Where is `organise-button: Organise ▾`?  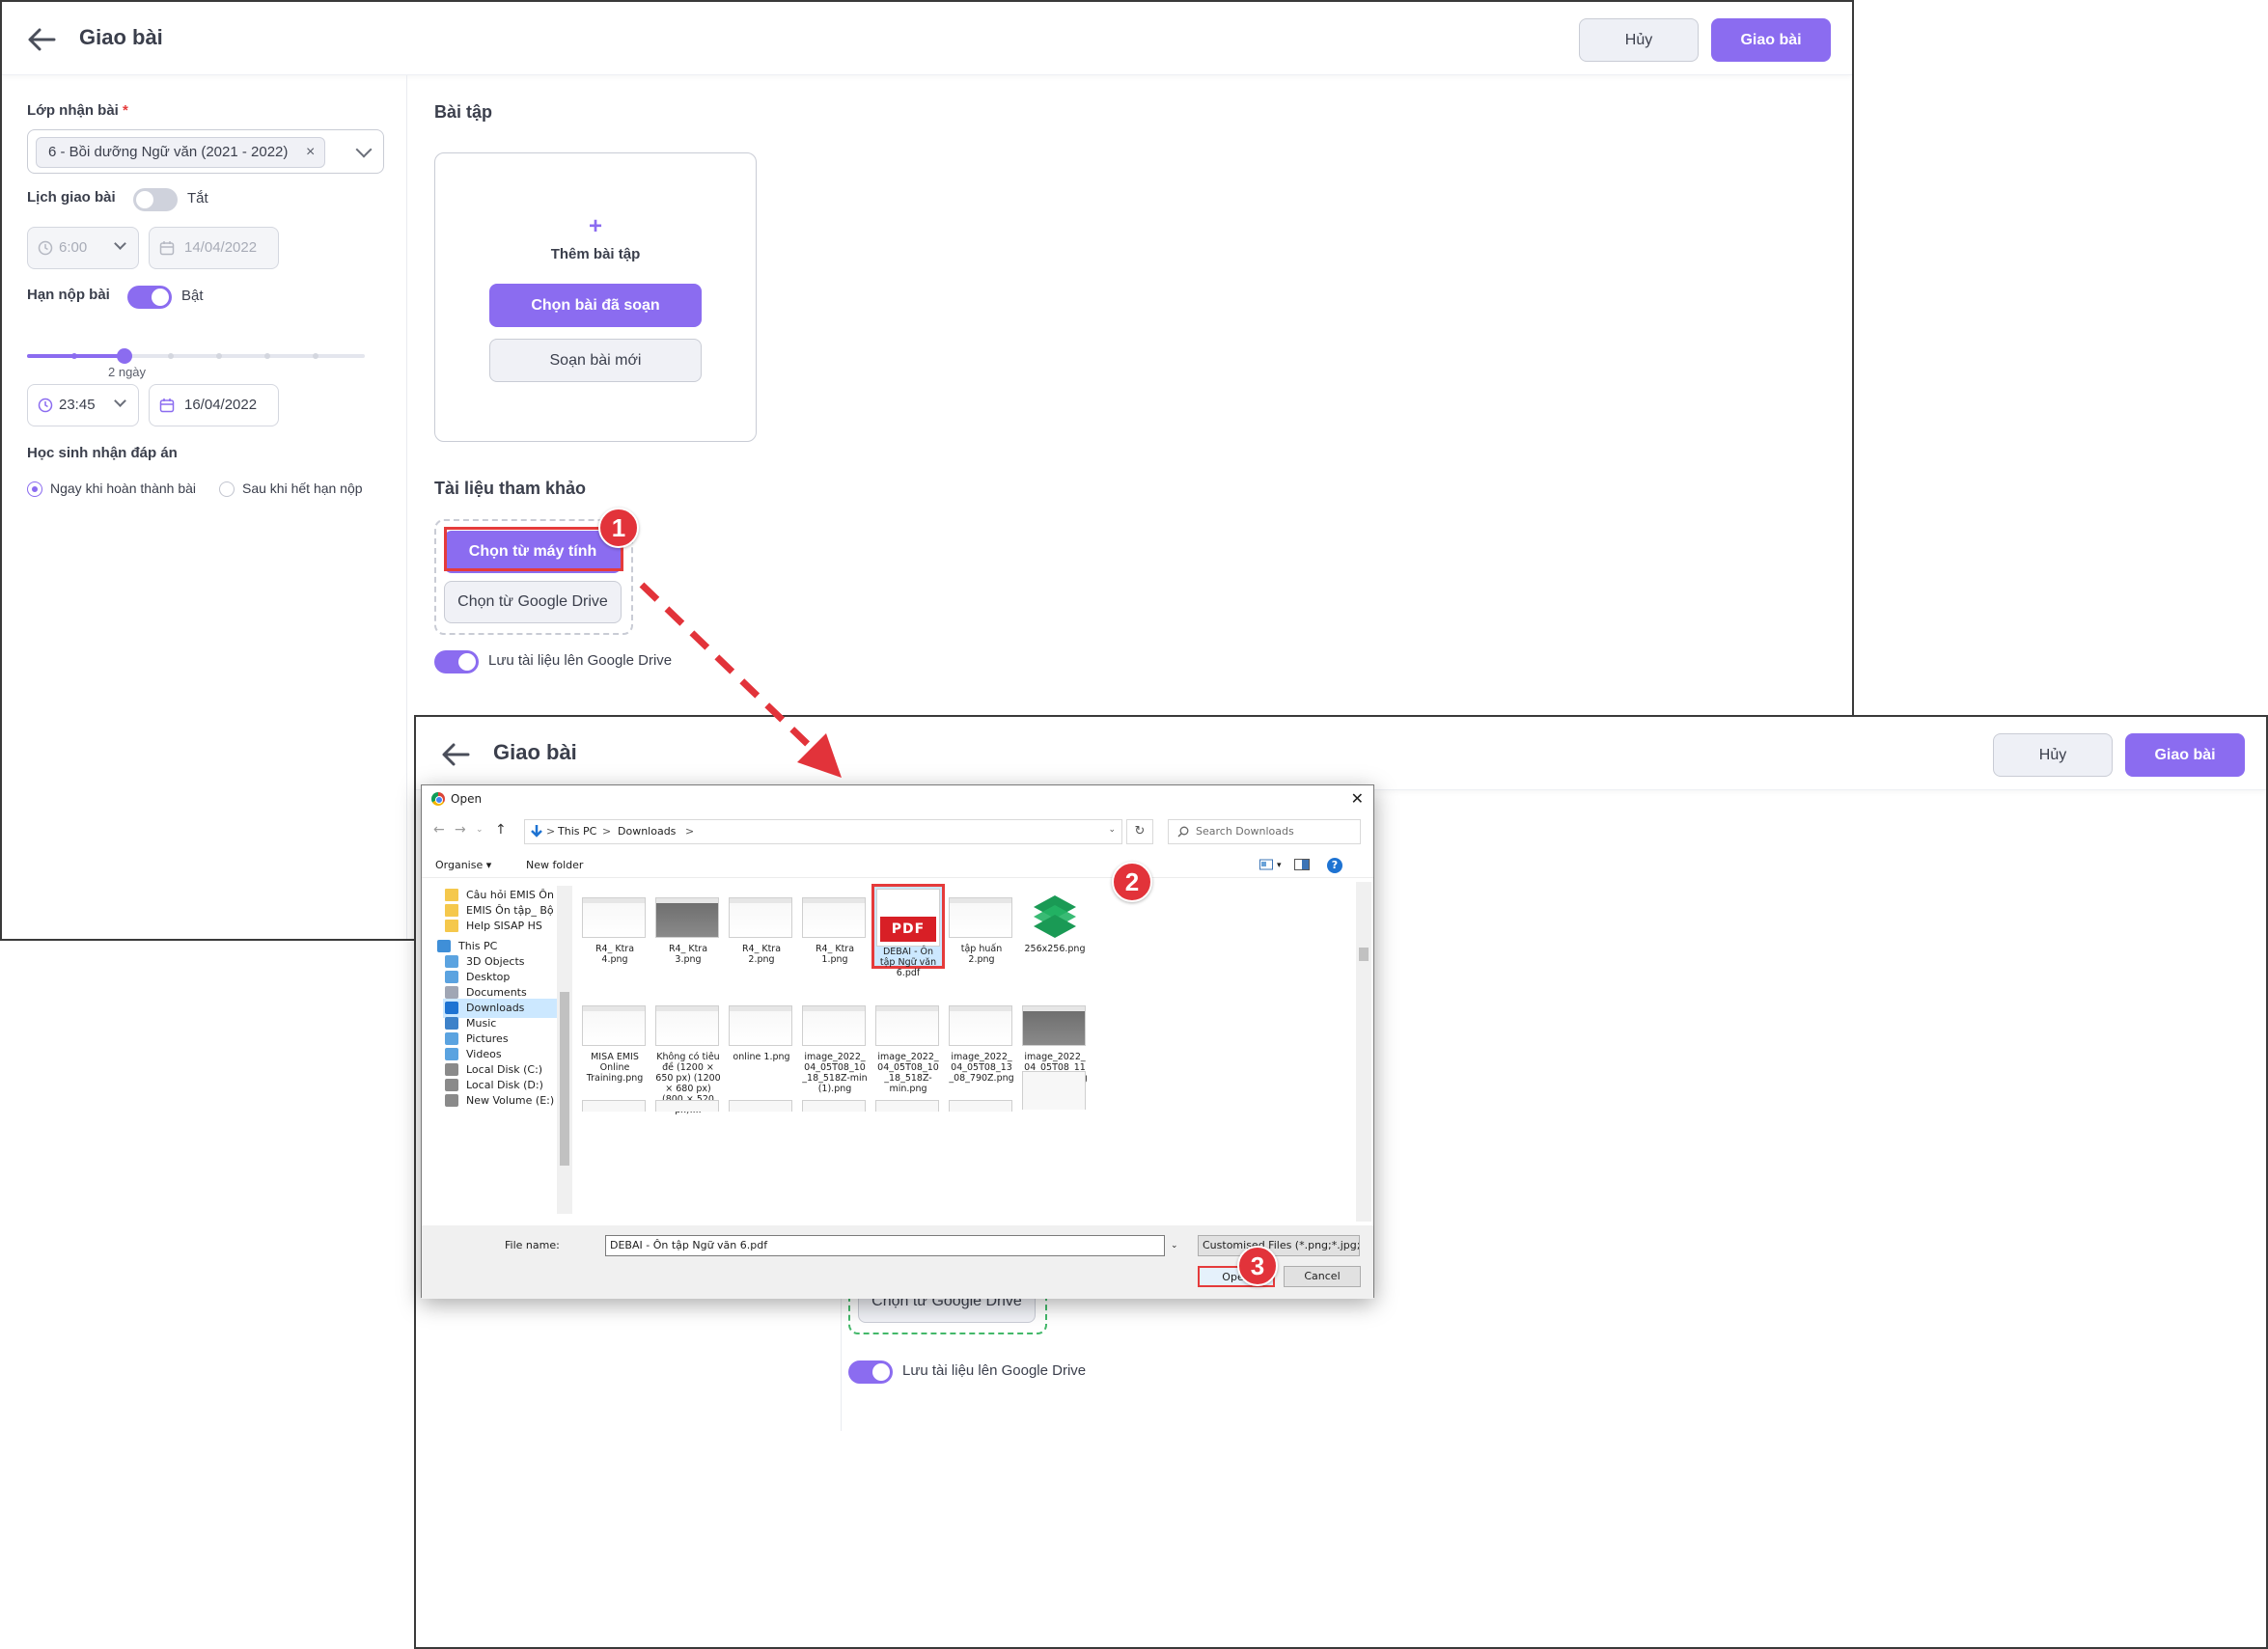 organise-button: Organise ▾ is located at coordinates (463, 865).